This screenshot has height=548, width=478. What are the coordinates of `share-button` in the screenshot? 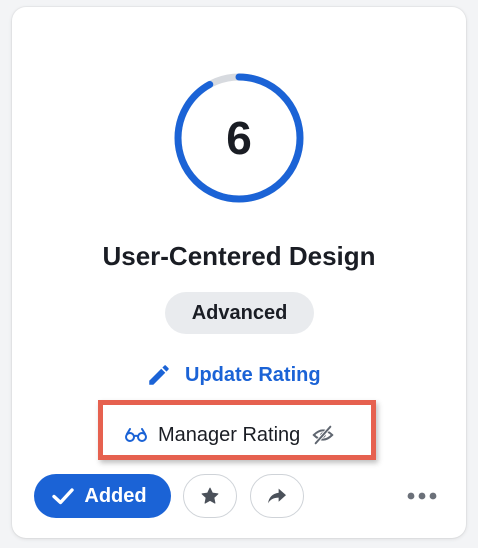 It's located at (277, 496).